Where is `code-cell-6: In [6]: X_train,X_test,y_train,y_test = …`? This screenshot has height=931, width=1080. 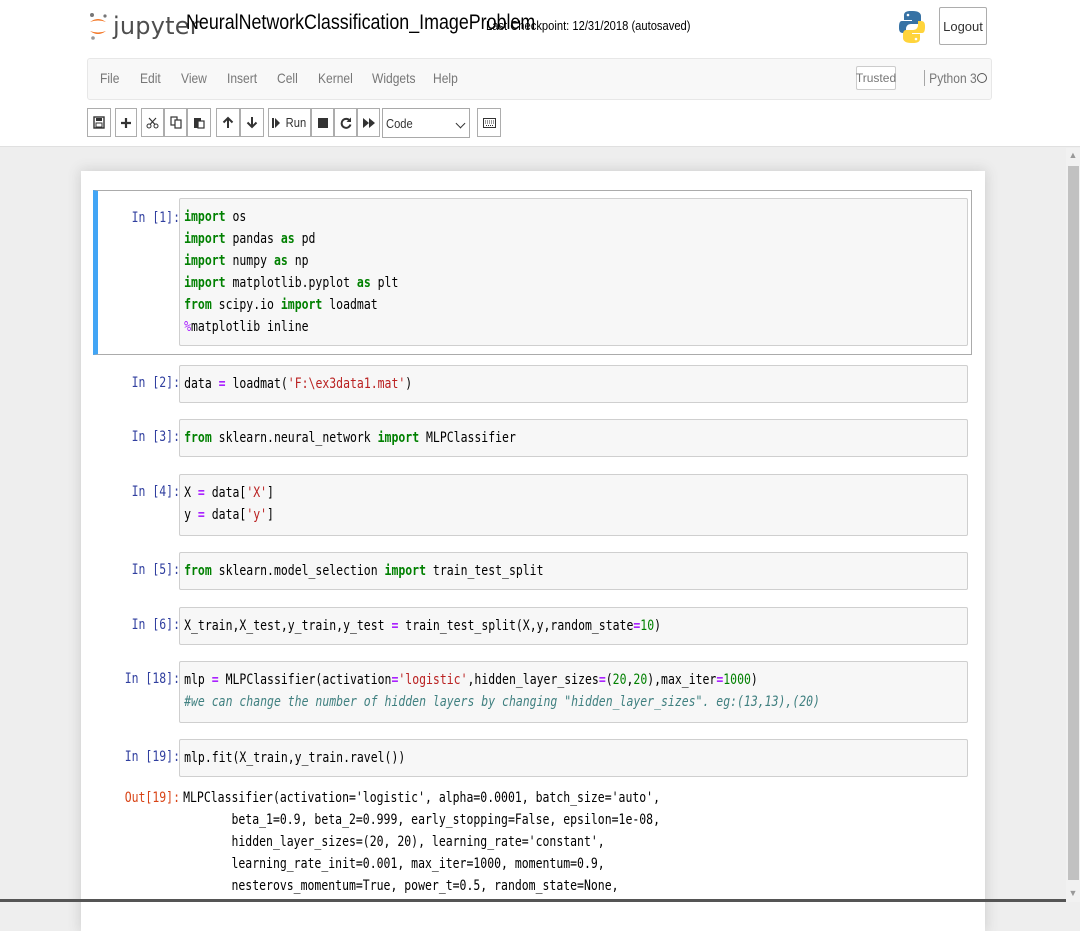
code-cell-6: In [6]: X_train,X_test,y_train,y_test = … is located at coordinates (532, 627).